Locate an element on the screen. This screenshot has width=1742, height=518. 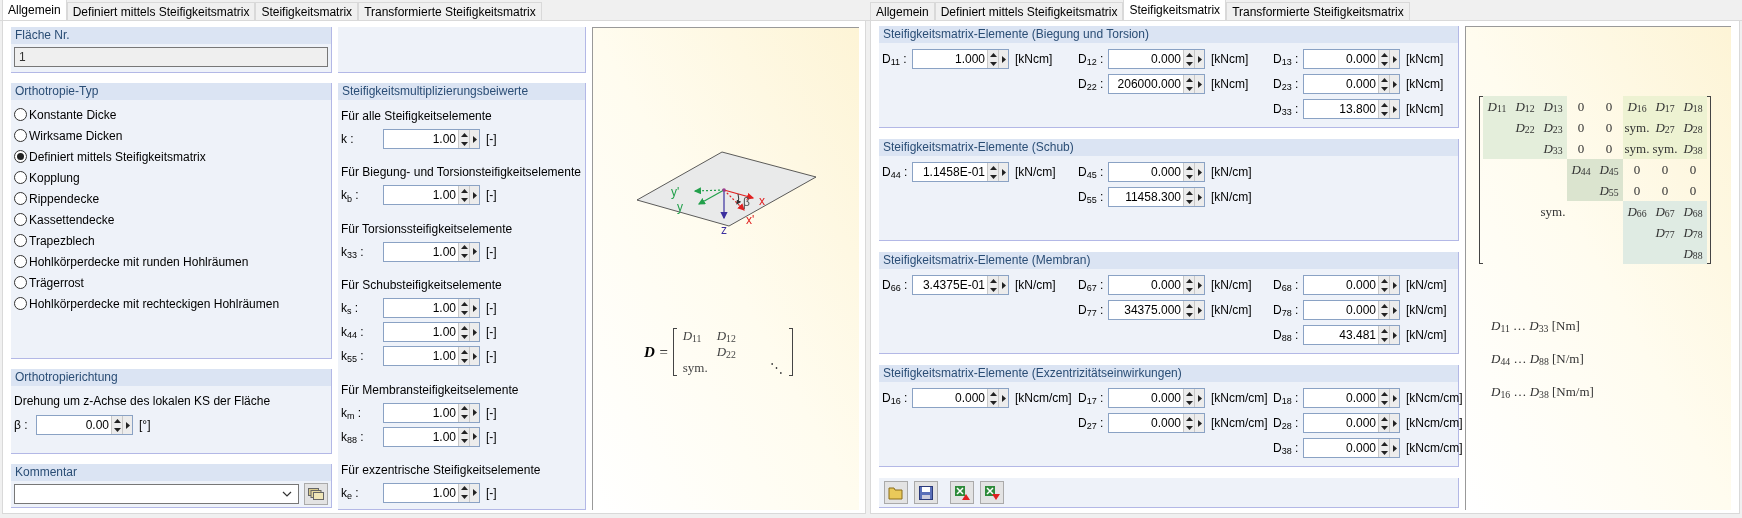
number-field: 3.4375E-01 is located at coordinates (960, 285).